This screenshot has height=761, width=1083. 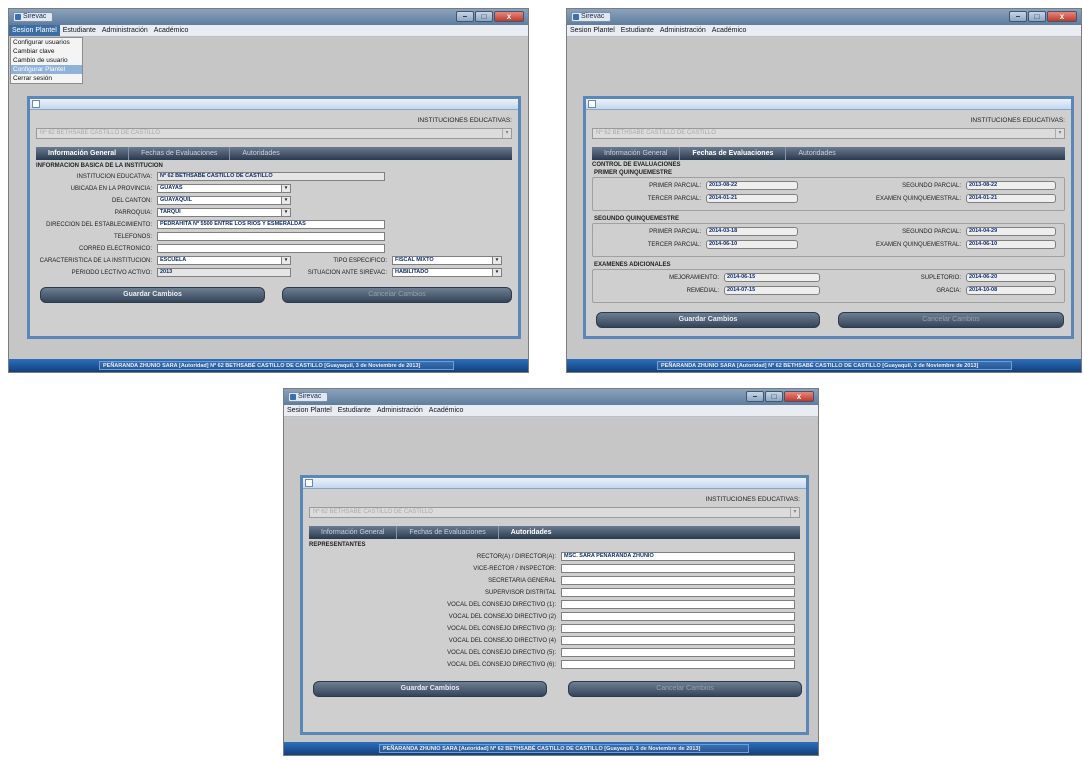 I want to click on vicerrector-field, so click(x=678, y=568).